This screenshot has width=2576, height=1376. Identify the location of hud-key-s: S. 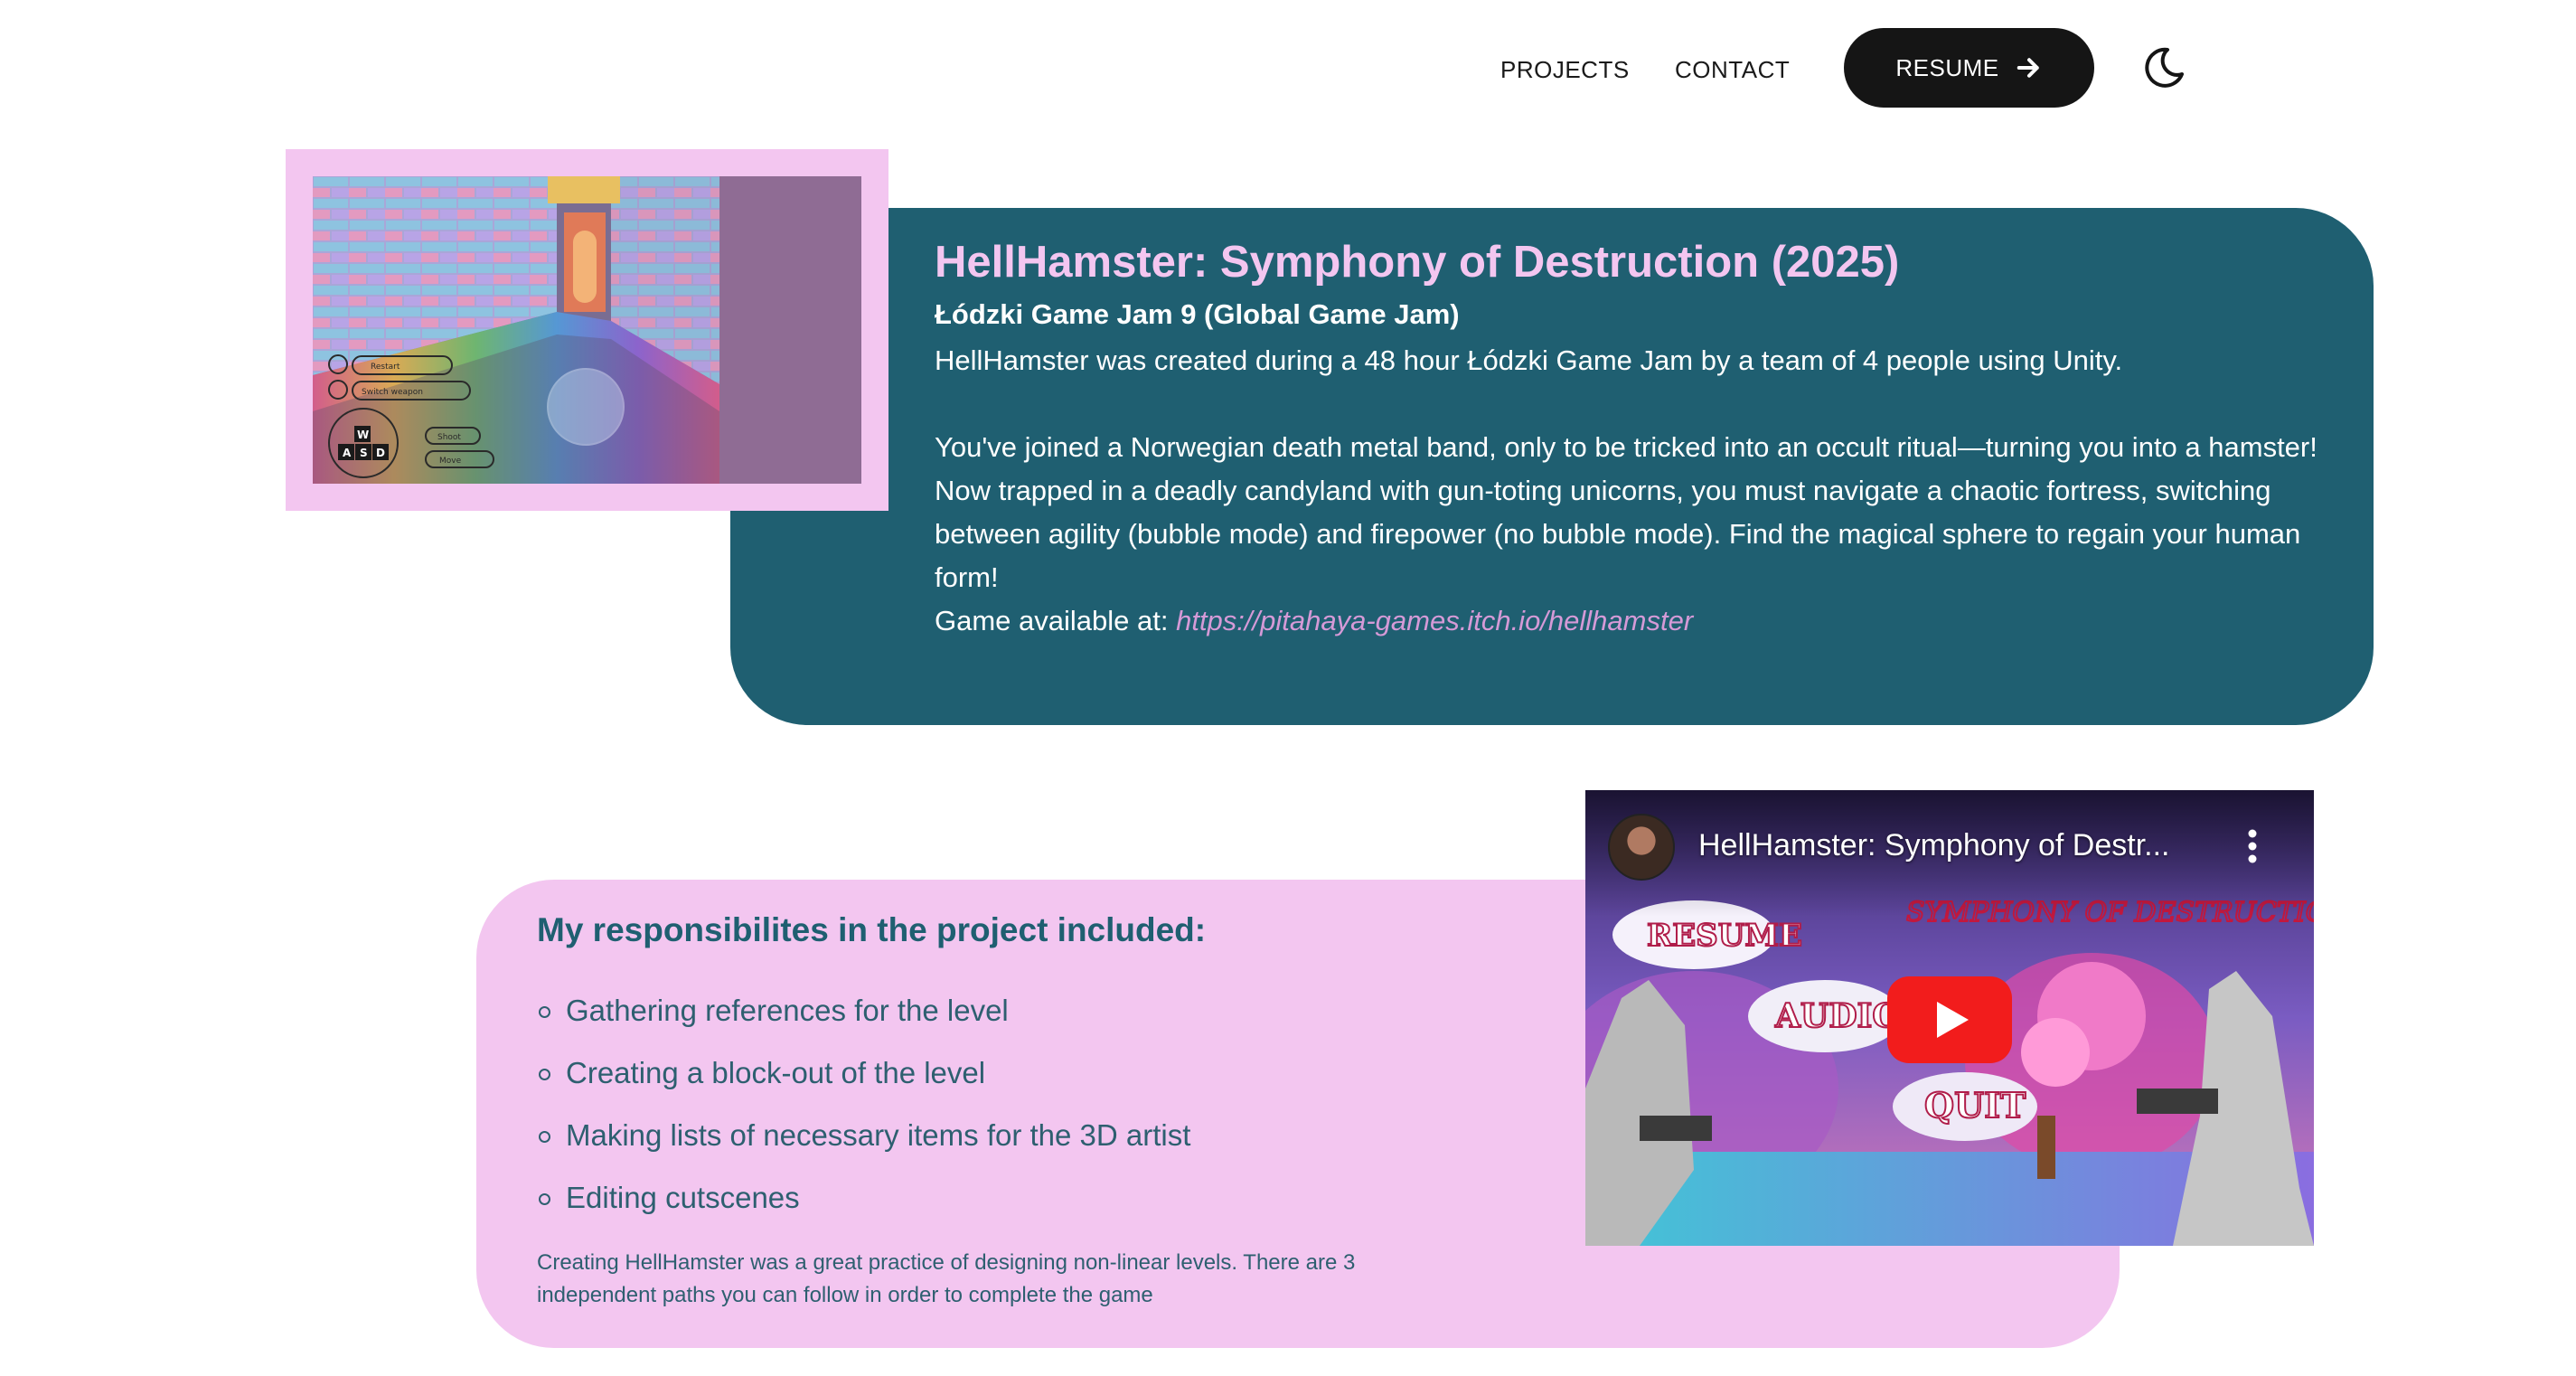
(364, 453).